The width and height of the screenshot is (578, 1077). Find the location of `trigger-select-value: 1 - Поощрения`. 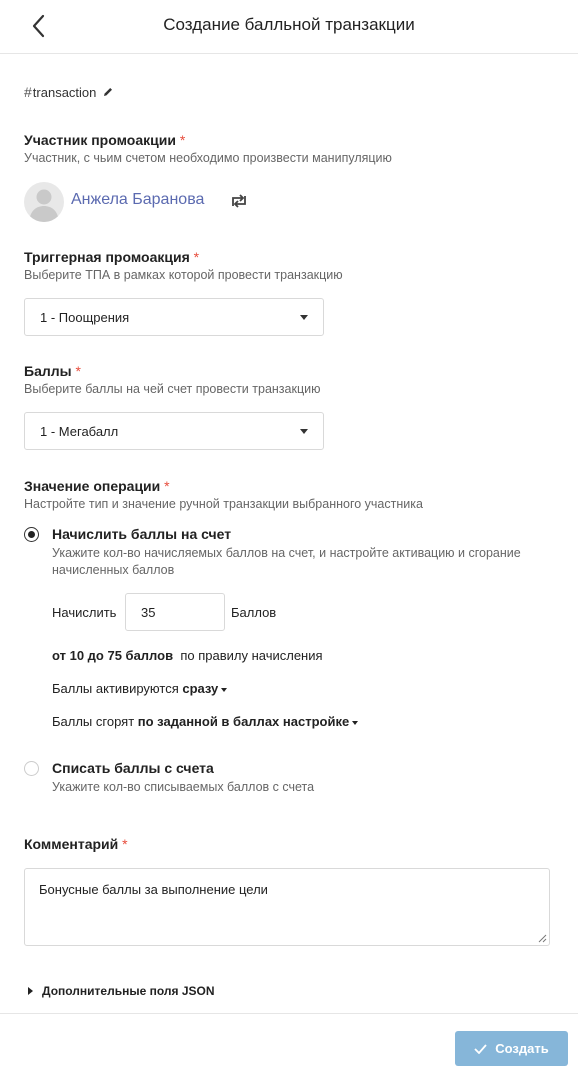

trigger-select-value: 1 - Поощрения is located at coordinates (85, 317).